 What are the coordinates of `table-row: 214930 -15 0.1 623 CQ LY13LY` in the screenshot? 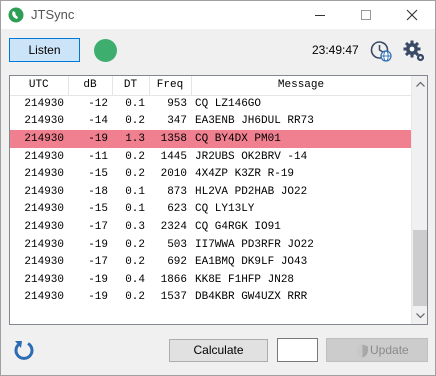 It's located at (210, 210).